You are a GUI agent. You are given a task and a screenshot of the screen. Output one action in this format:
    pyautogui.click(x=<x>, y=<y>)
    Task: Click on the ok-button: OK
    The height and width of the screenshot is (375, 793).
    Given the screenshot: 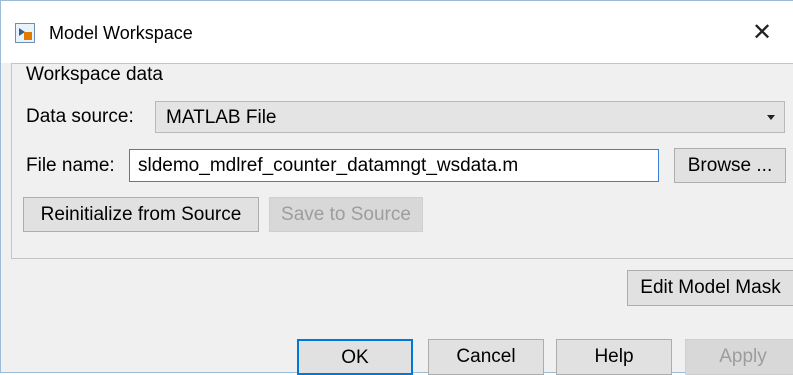 What is the action you would take?
    pyautogui.click(x=355, y=357)
    